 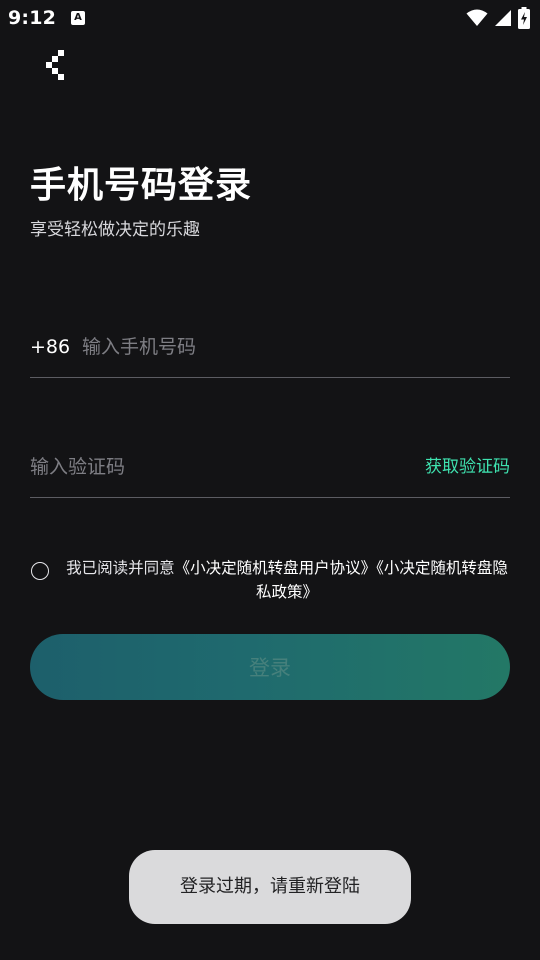 I want to click on agreement-text: 我已阅读并同意《小决定随机转盘用户协议》《小决定随机转盘隐私政策》, so click(x=287, y=580).